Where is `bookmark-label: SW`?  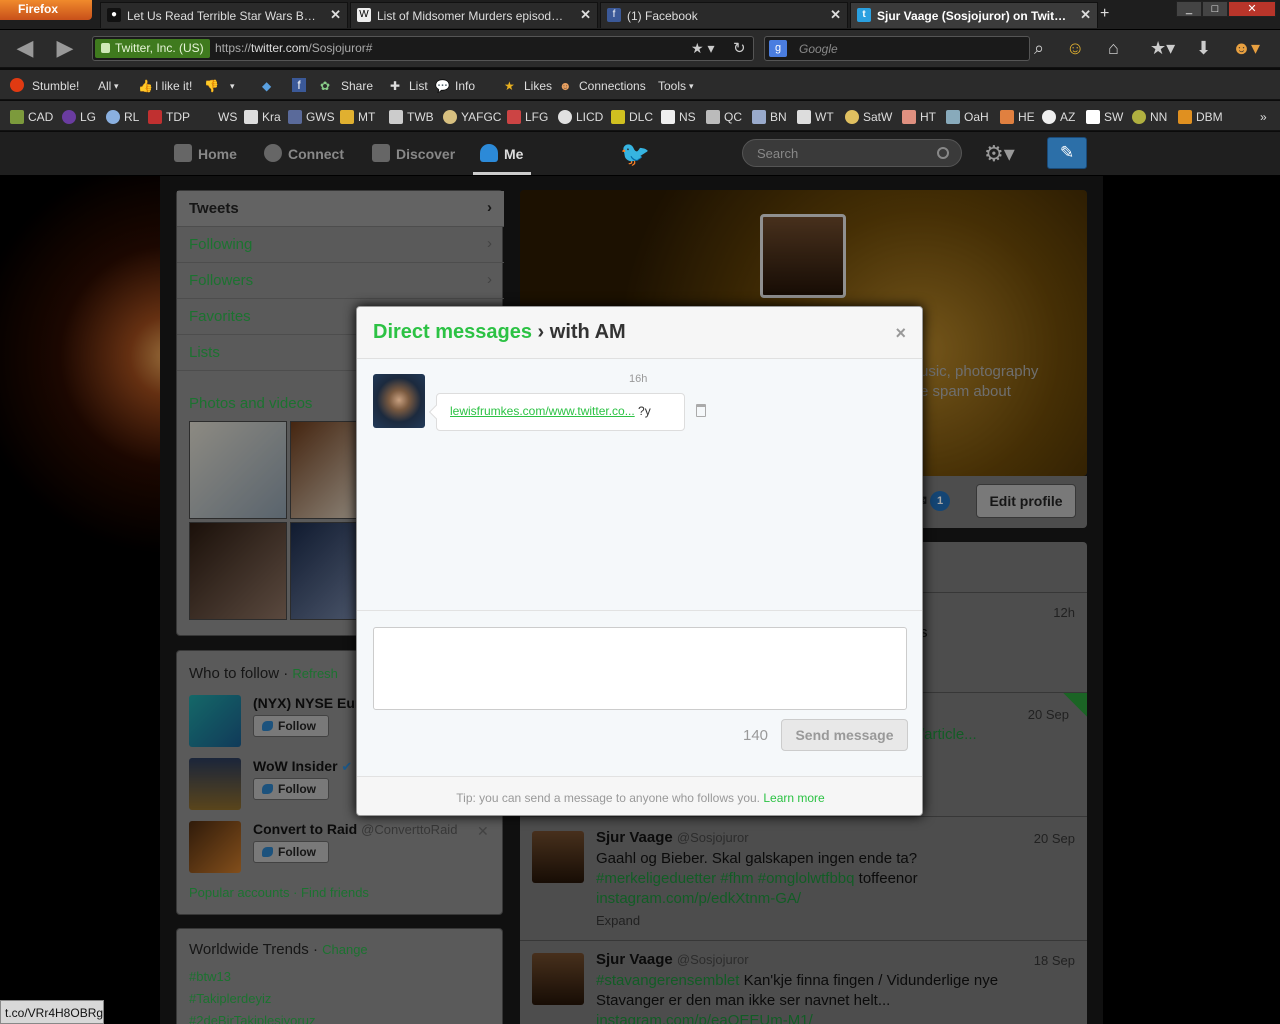
bookmark-label: SW is located at coordinates (1114, 117).